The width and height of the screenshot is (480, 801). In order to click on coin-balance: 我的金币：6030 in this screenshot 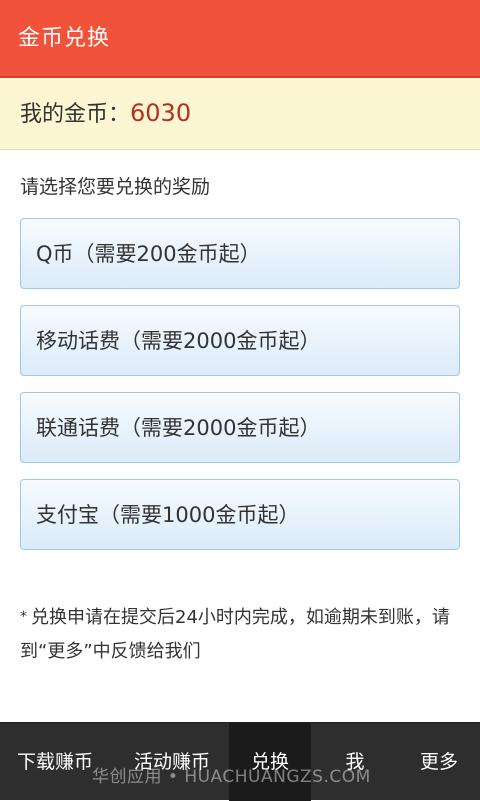, I will do `click(105, 114)`.